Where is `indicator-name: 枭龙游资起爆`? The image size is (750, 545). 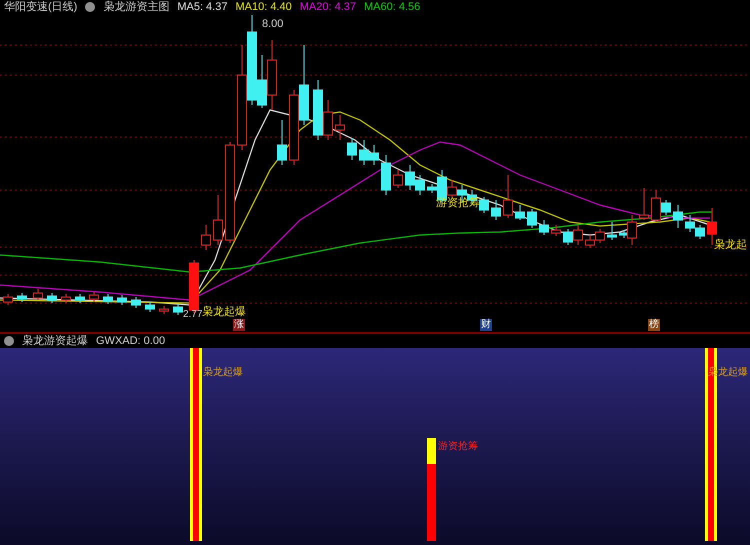 indicator-name: 枭龙游资起爆 is located at coordinates (55, 341).